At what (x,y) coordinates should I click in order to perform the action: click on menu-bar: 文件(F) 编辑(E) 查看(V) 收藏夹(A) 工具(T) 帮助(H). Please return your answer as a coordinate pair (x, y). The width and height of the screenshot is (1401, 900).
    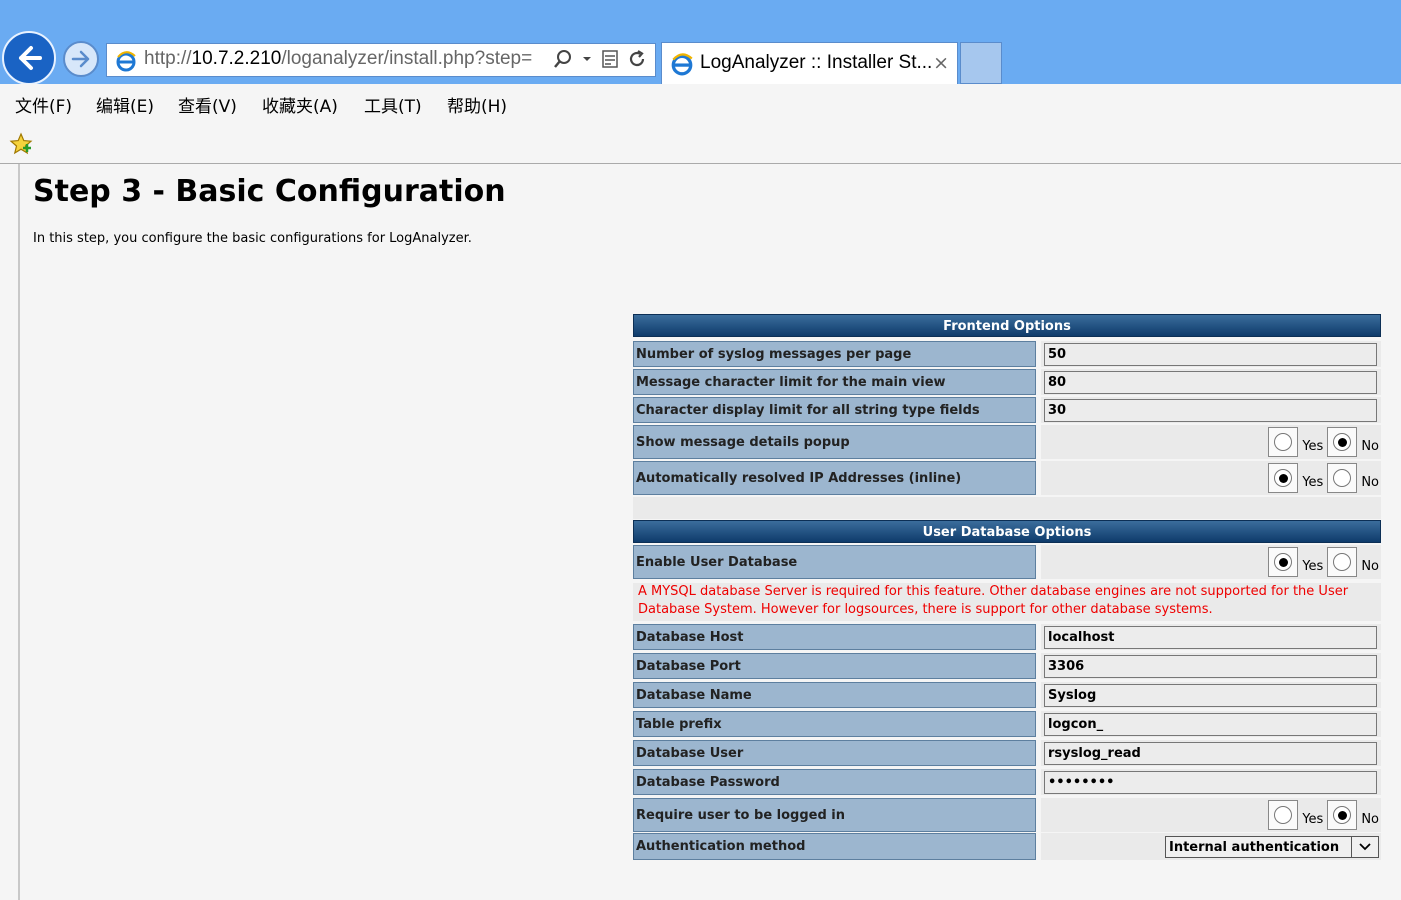
    Looking at the image, I should click on (700, 104).